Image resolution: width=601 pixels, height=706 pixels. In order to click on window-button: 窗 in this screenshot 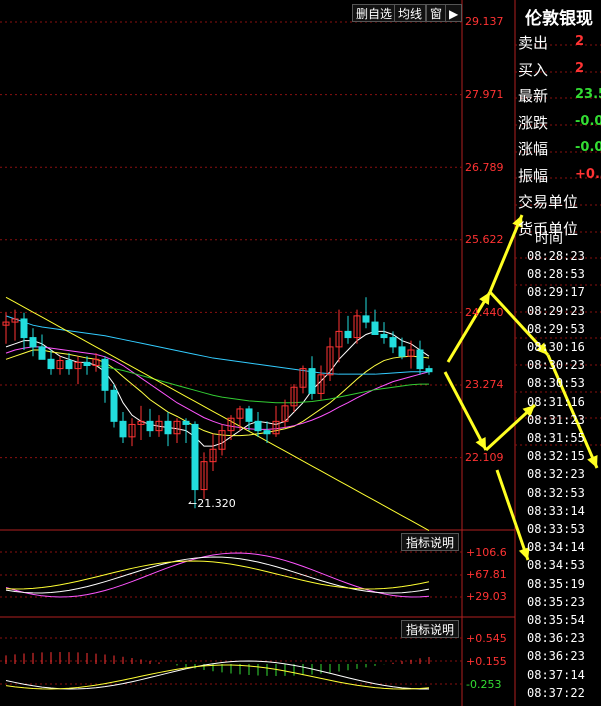, I will do `click(436, 13)`.